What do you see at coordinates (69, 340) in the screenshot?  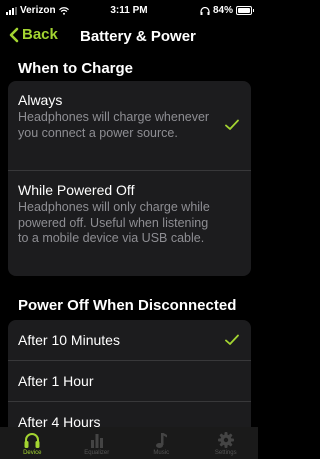 I see `option-label: After 10 Minutes` at bounding box center [69, 340].